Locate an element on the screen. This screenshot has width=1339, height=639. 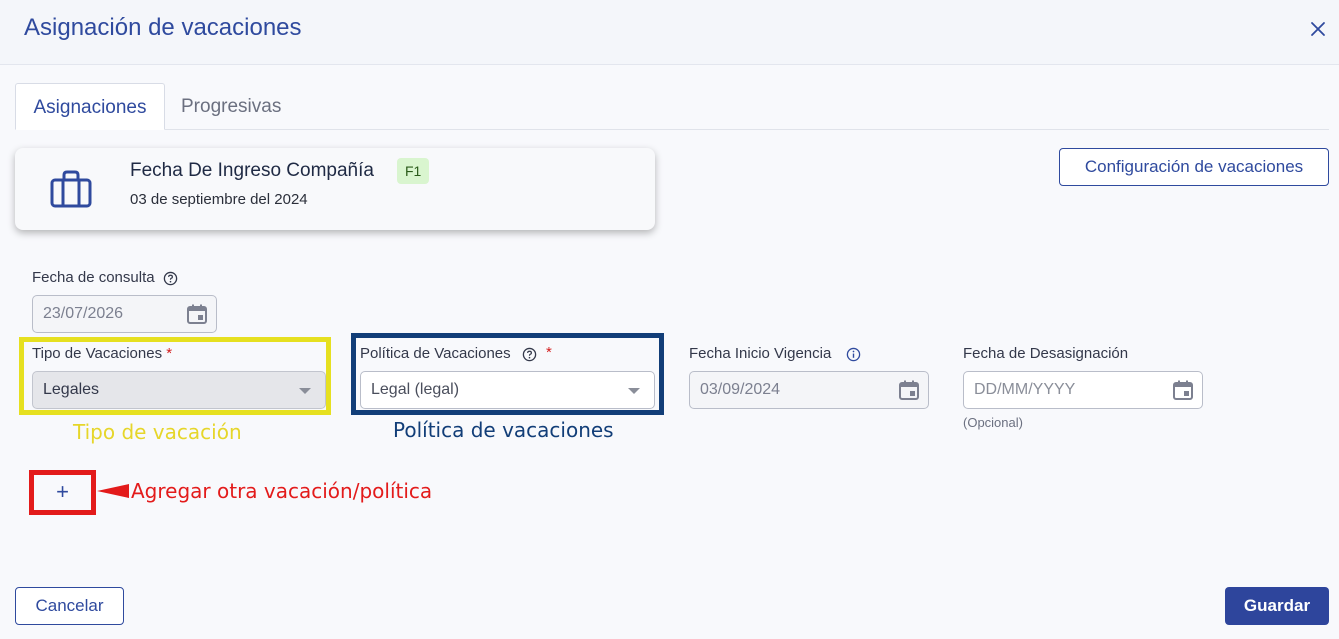
add-vacation-button: + is located at coordinates (62, 492).